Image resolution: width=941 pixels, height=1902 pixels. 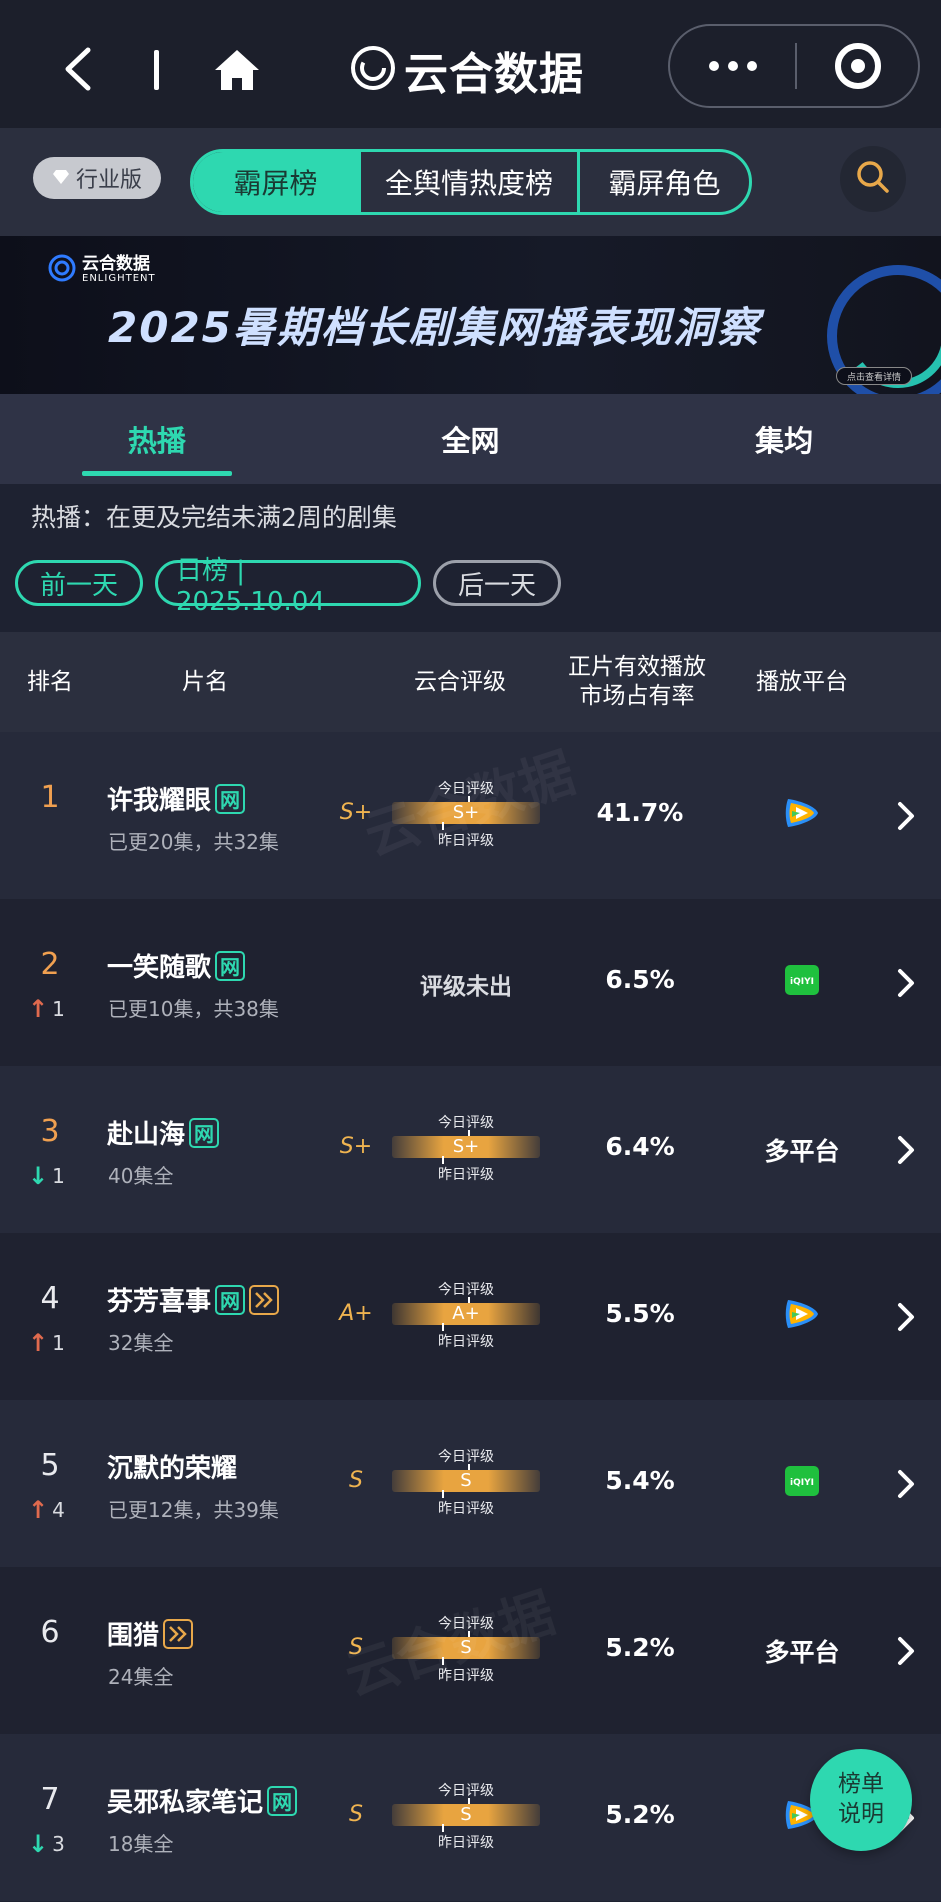 I want to click on fast-forward-icon, so click(x=264, y=1299).